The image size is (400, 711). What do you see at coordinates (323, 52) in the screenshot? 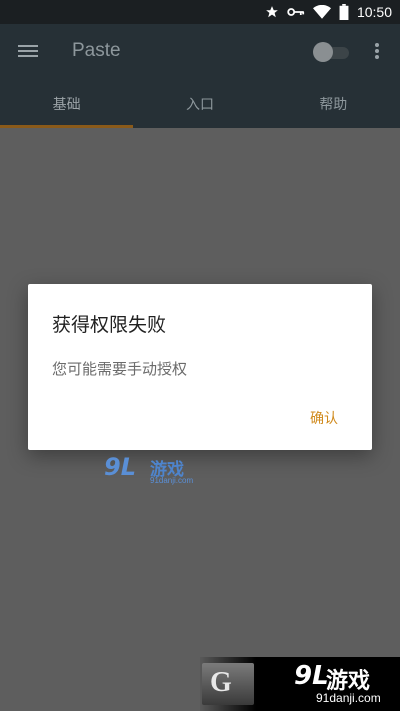
I see `toggle-thumb` at bounding box center [323, 52].